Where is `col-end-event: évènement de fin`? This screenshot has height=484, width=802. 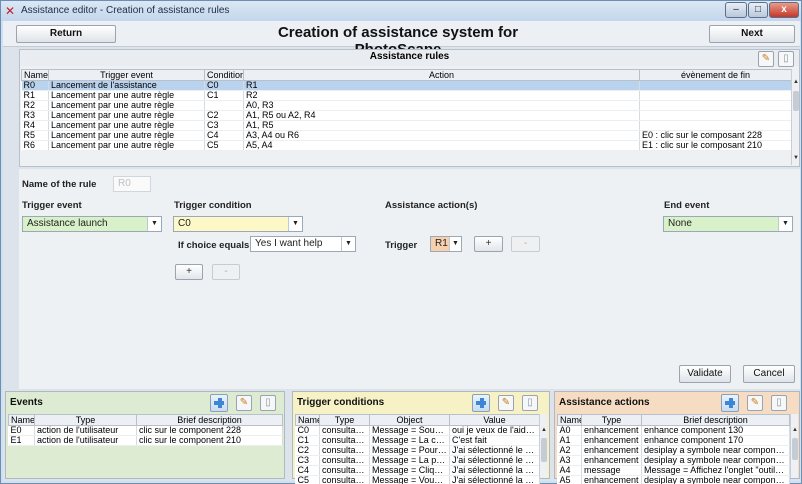 col-end-event: évènement de fin is located at coordinates (715, 75).